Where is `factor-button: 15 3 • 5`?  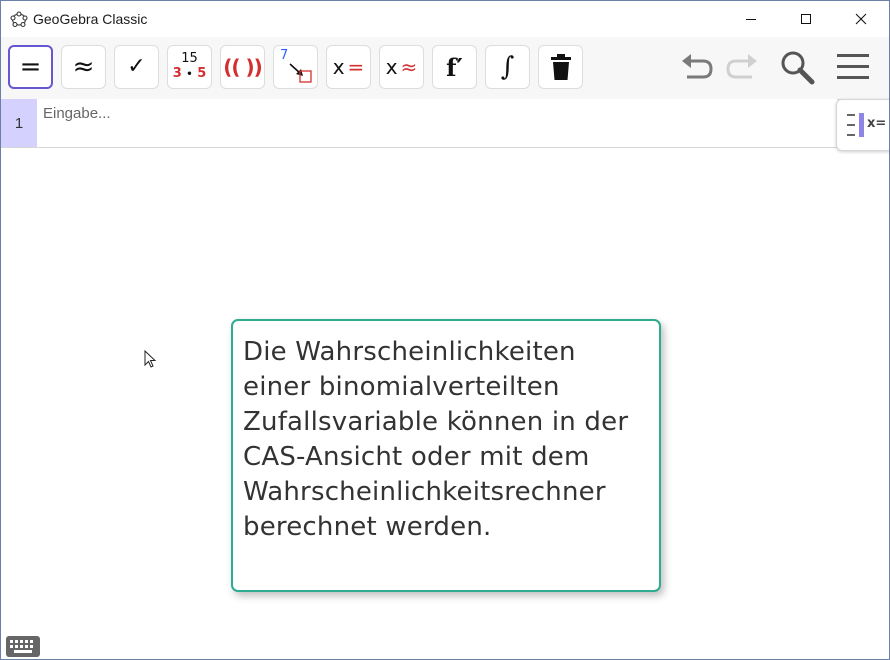 factor-button: 15 3 • 5 is located at coordinates (189, 67).